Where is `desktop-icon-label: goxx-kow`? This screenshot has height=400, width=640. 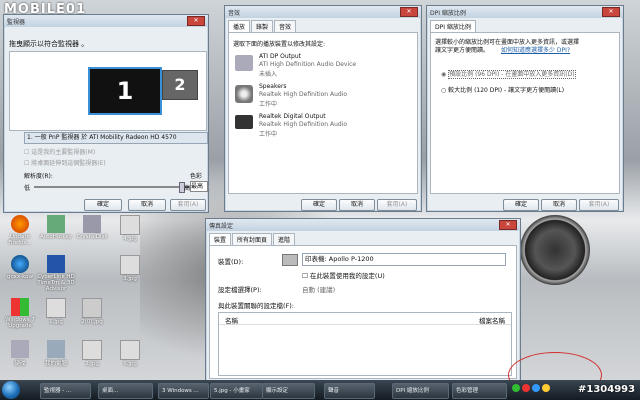 desktop-icon-label: goxx-kow is located at coordinates (20, 277).